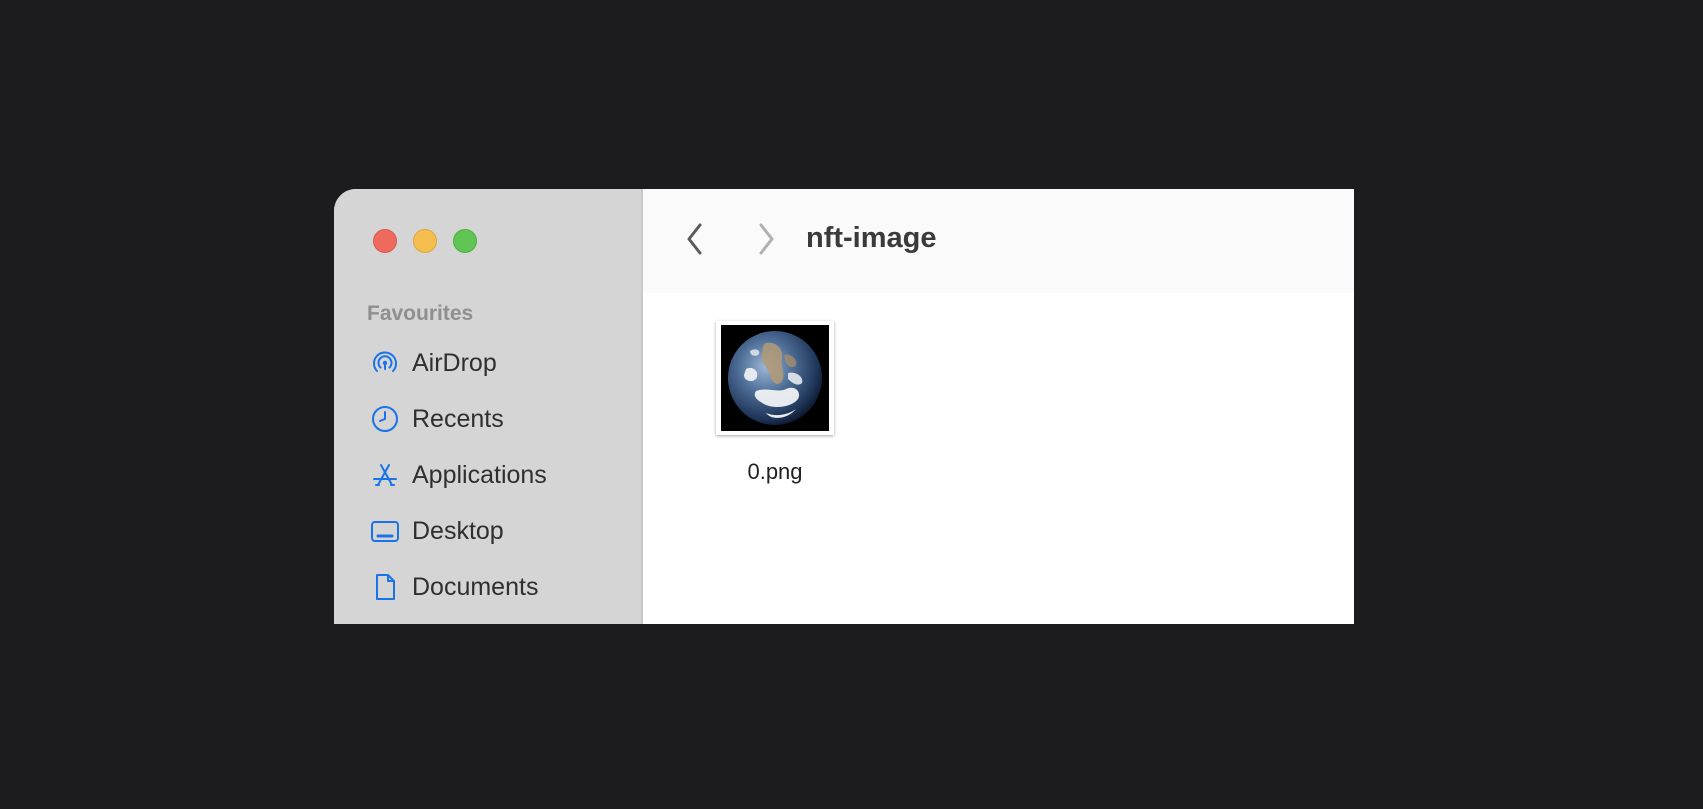 The height and width of the screenshot is (809, 1703). I want to click on sidebar-item-applications: Applications, so click(458, 475).